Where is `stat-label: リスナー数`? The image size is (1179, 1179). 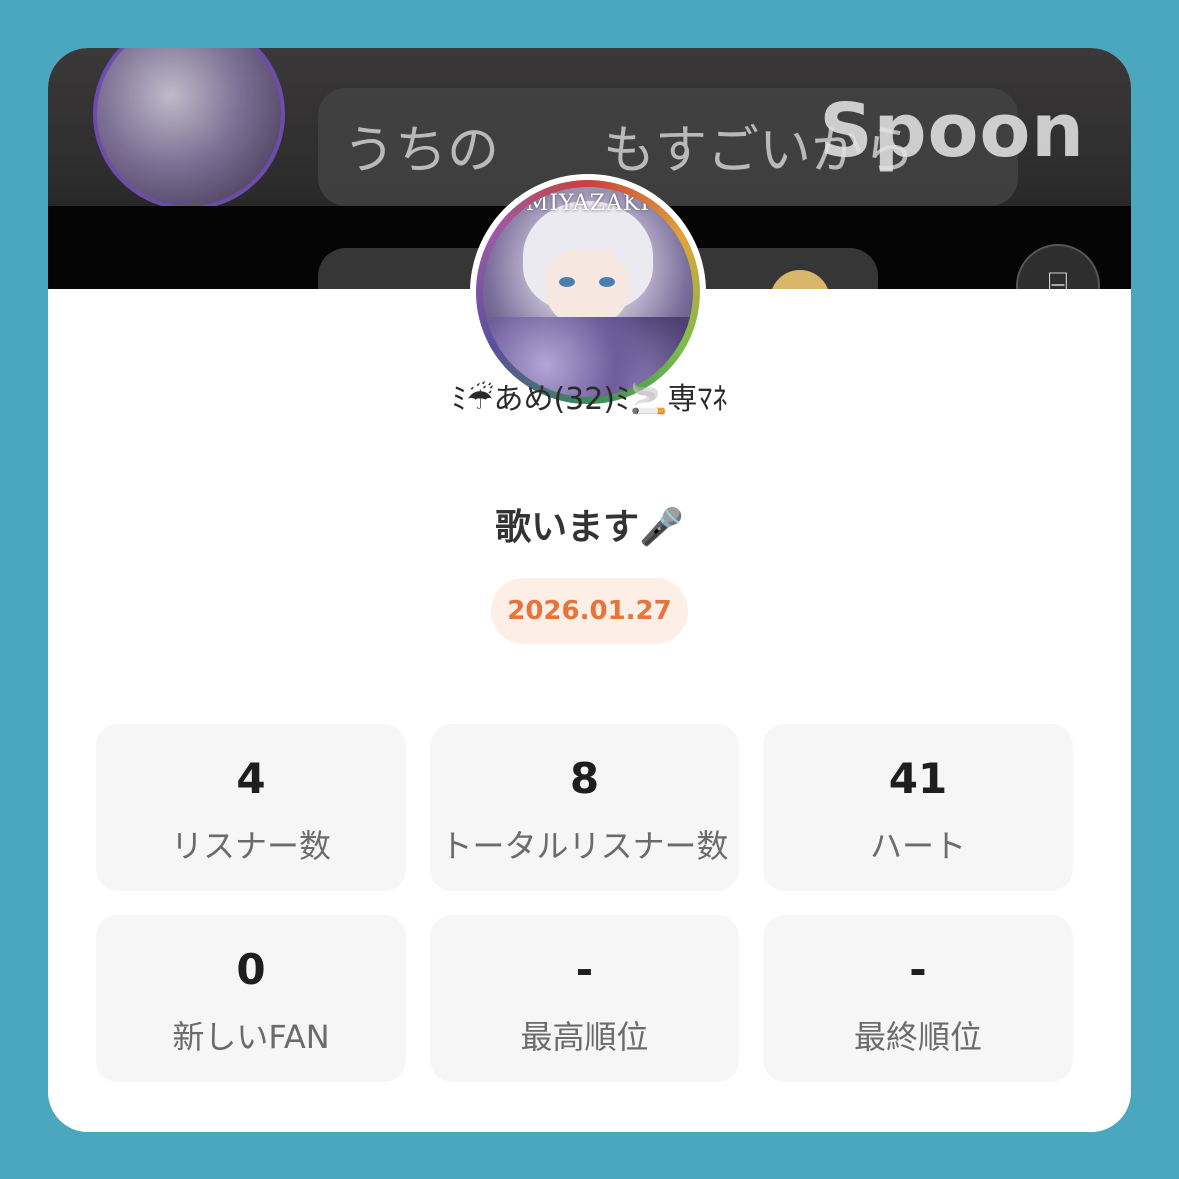 stat-label: リスナー数 is located at coordinates (250, 846).